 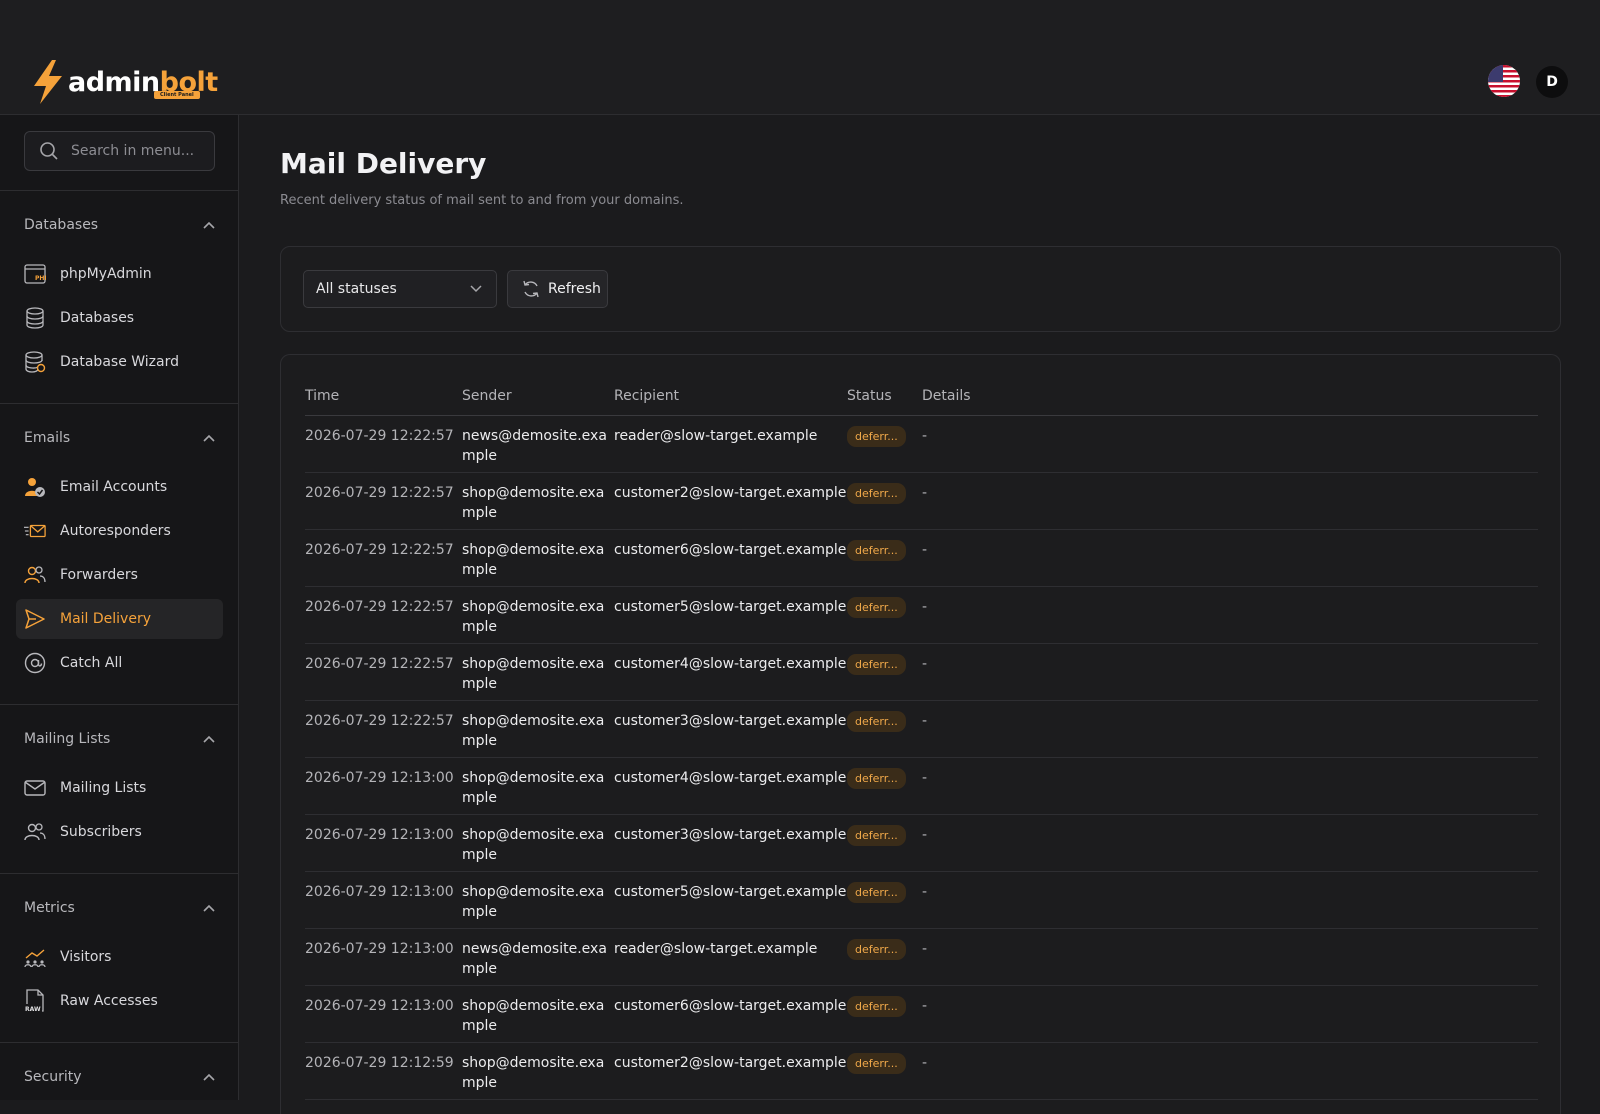 What do you see at coordinates (730, 501) in the screenshot?
I see `recipient-cell: customer2@slow-target.example` at bounding box center [730, 501].